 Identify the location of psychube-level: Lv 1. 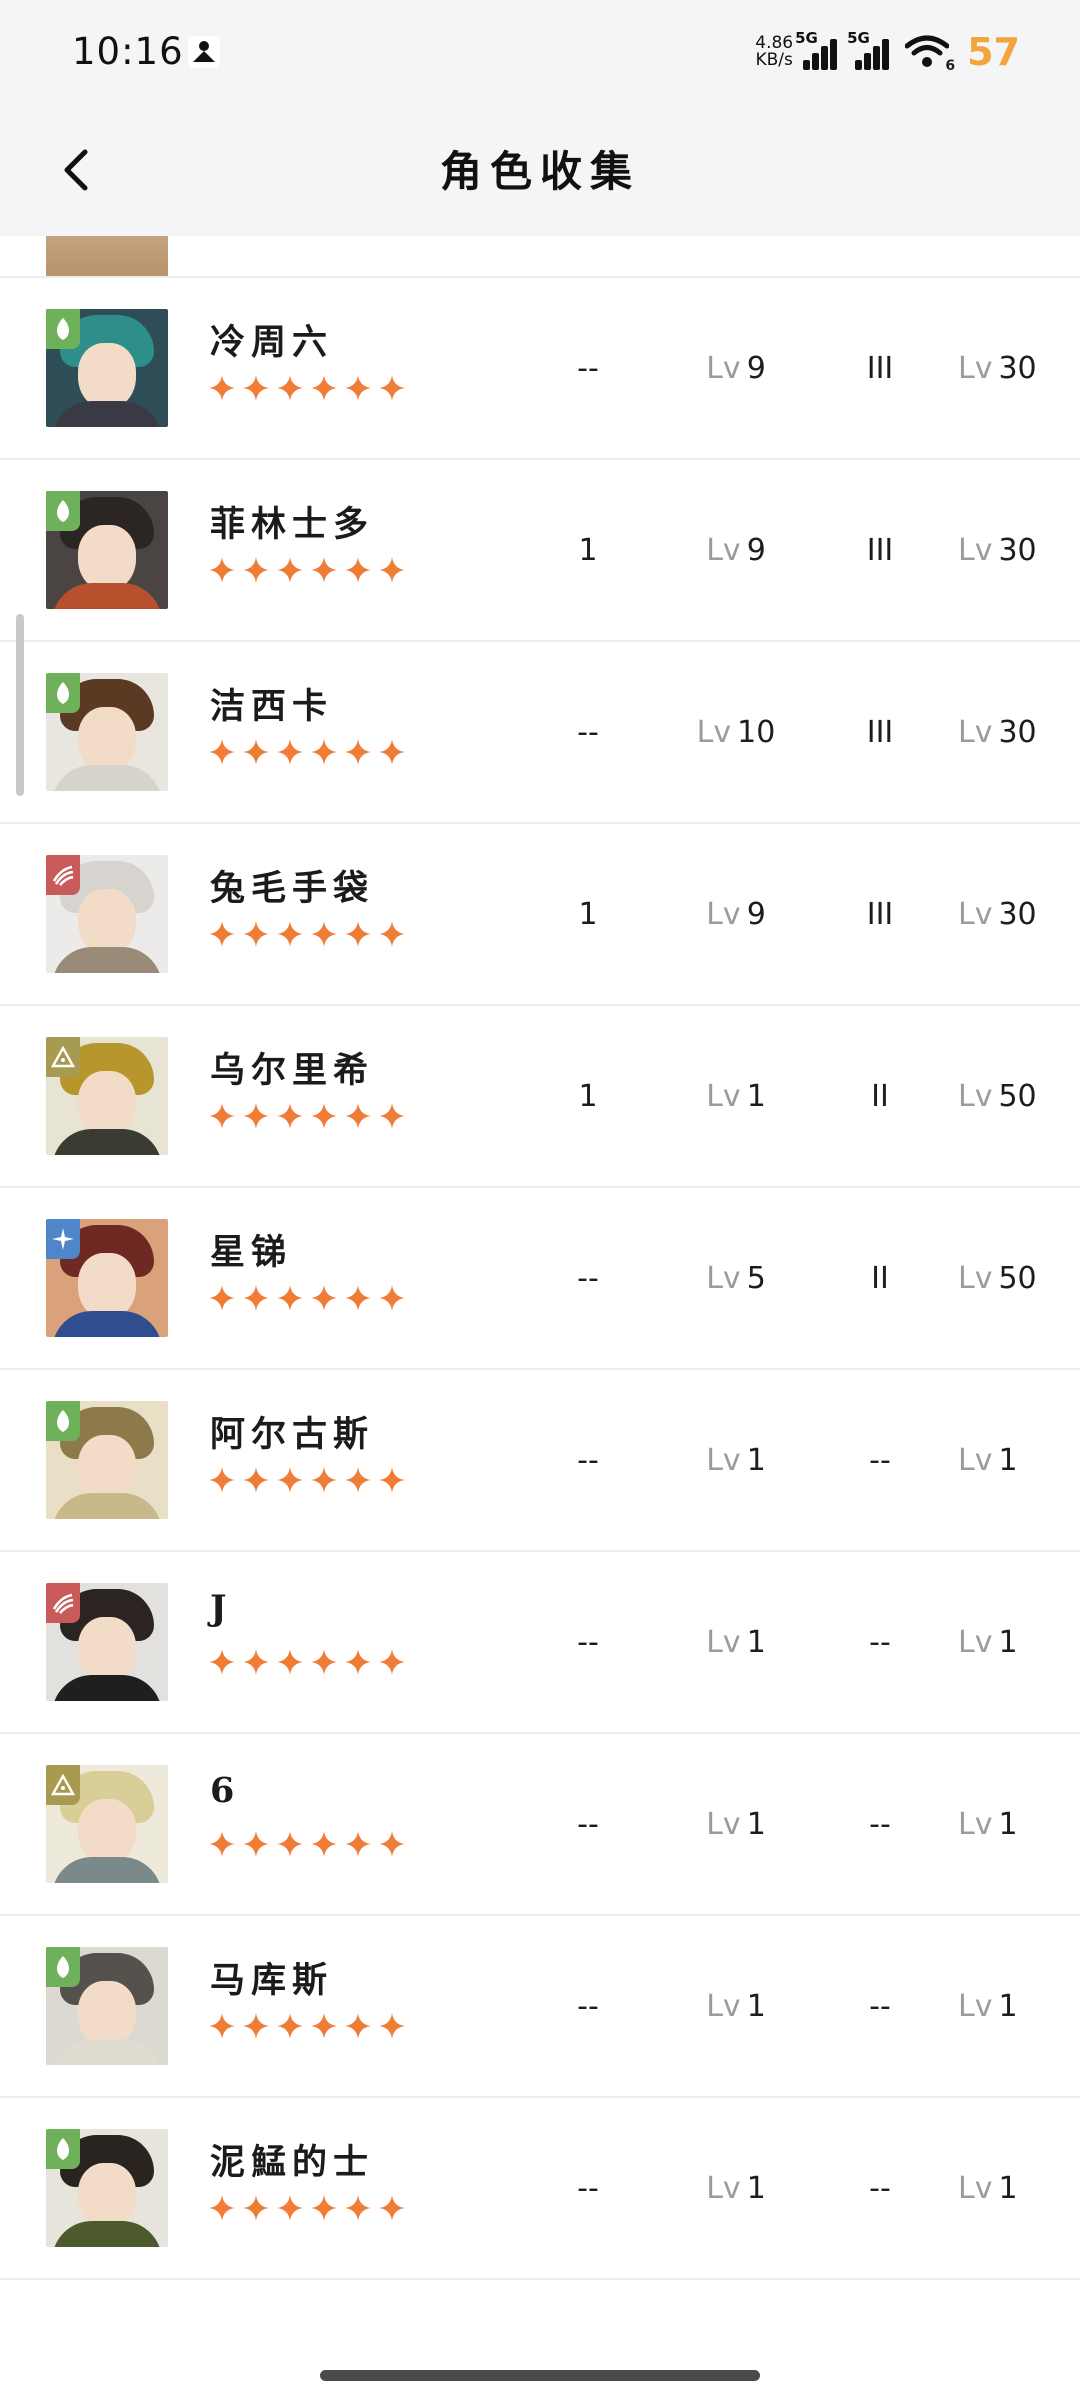
(1005, 1642).